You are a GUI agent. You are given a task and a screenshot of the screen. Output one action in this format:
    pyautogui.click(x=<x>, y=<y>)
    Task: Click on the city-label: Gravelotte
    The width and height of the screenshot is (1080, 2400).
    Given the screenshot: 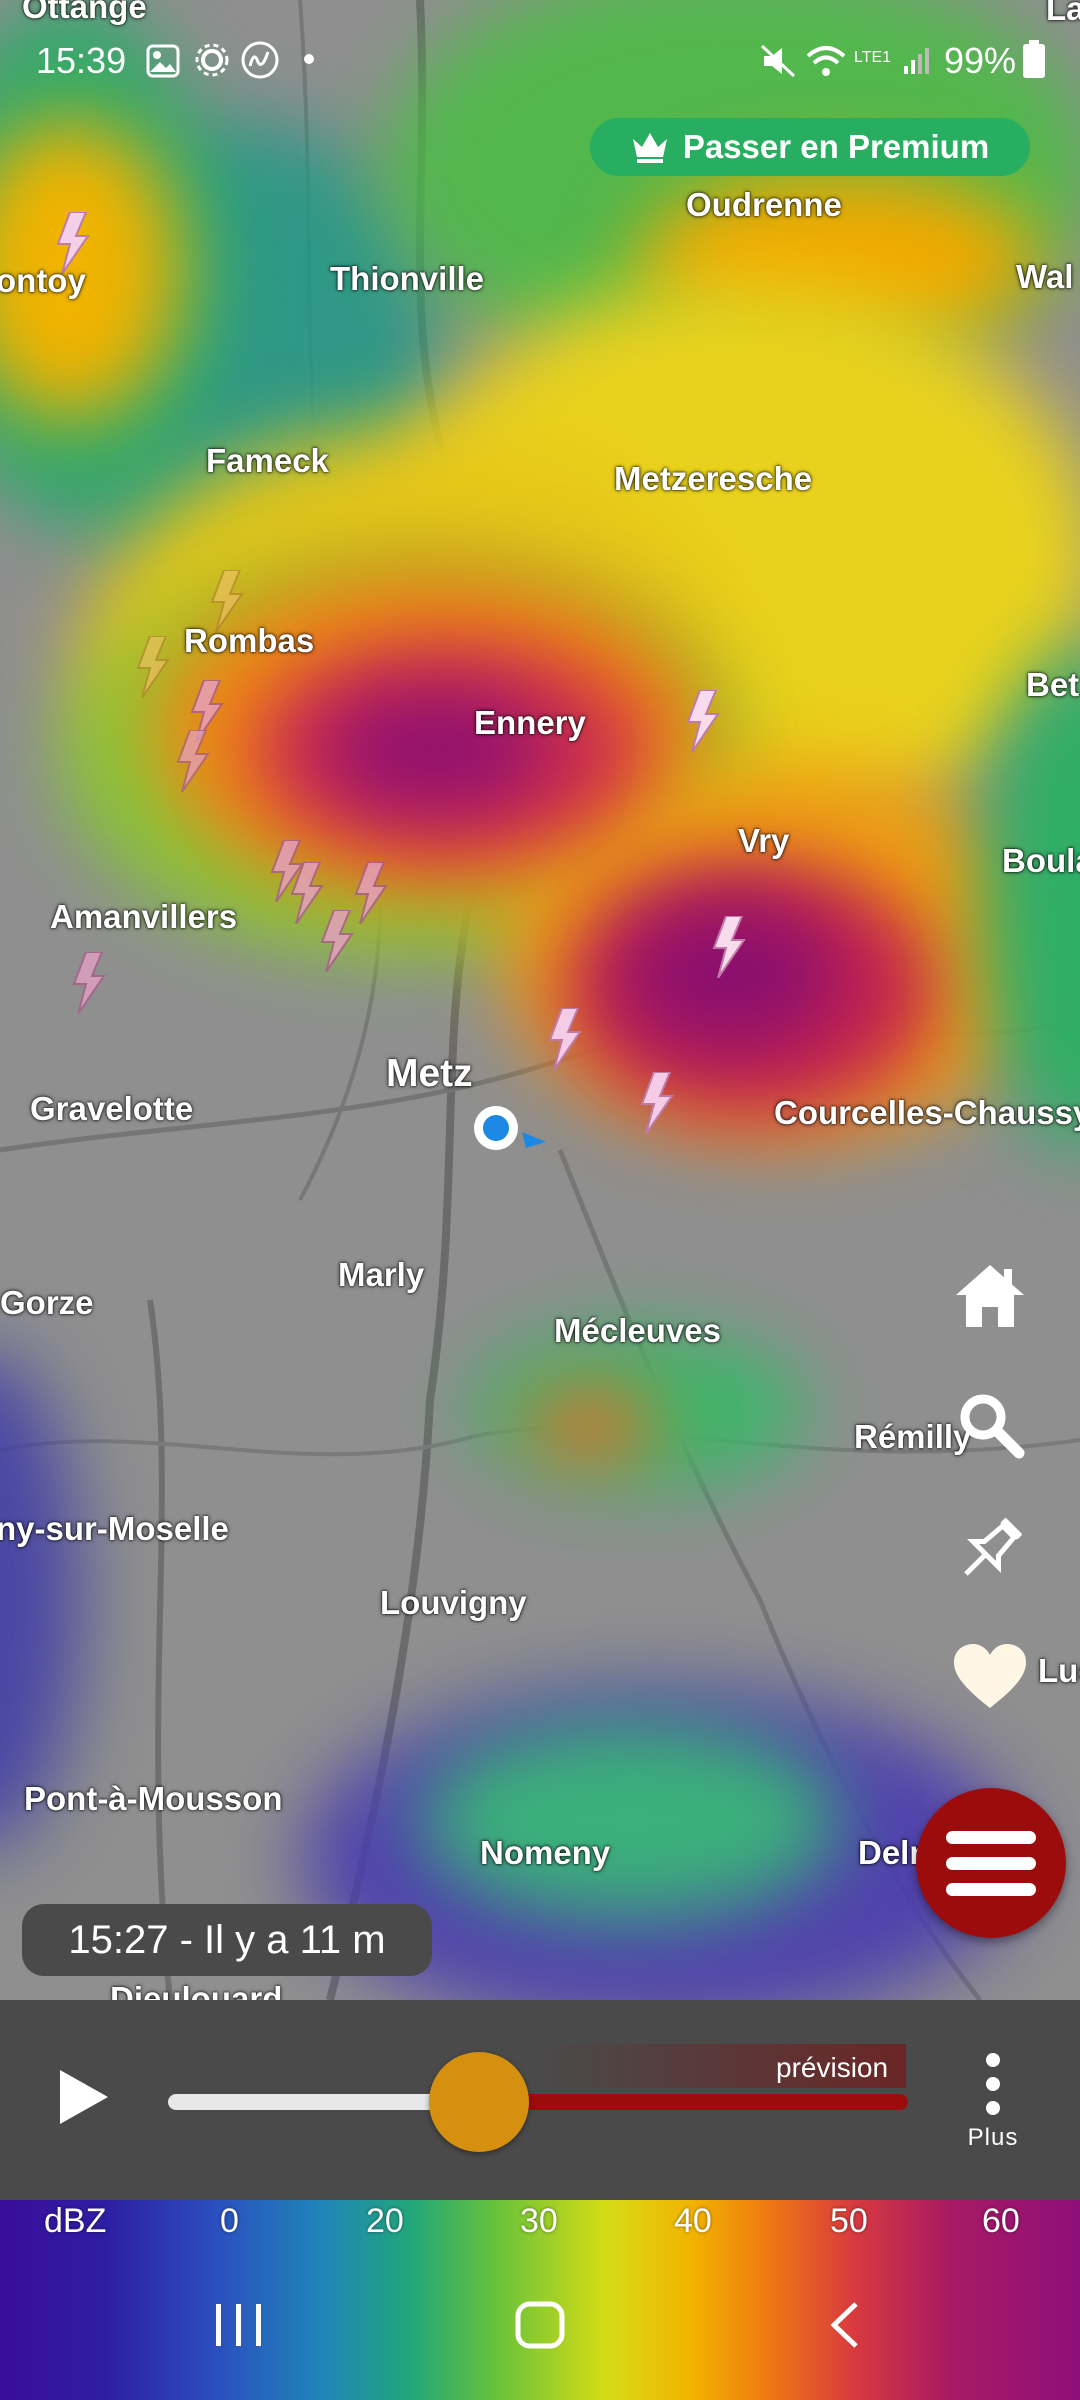 What is the action you would take?
    pyautogui.click(x=112, y=1108)
    